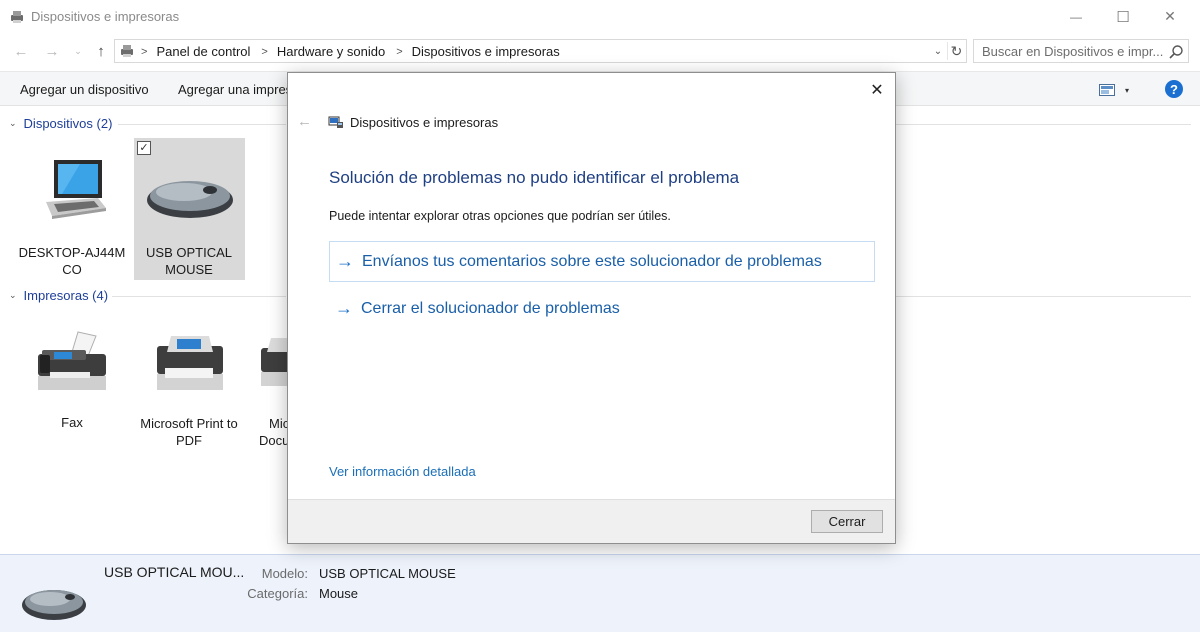  I want to click on minimize-icon: —, so click(1076, 16).